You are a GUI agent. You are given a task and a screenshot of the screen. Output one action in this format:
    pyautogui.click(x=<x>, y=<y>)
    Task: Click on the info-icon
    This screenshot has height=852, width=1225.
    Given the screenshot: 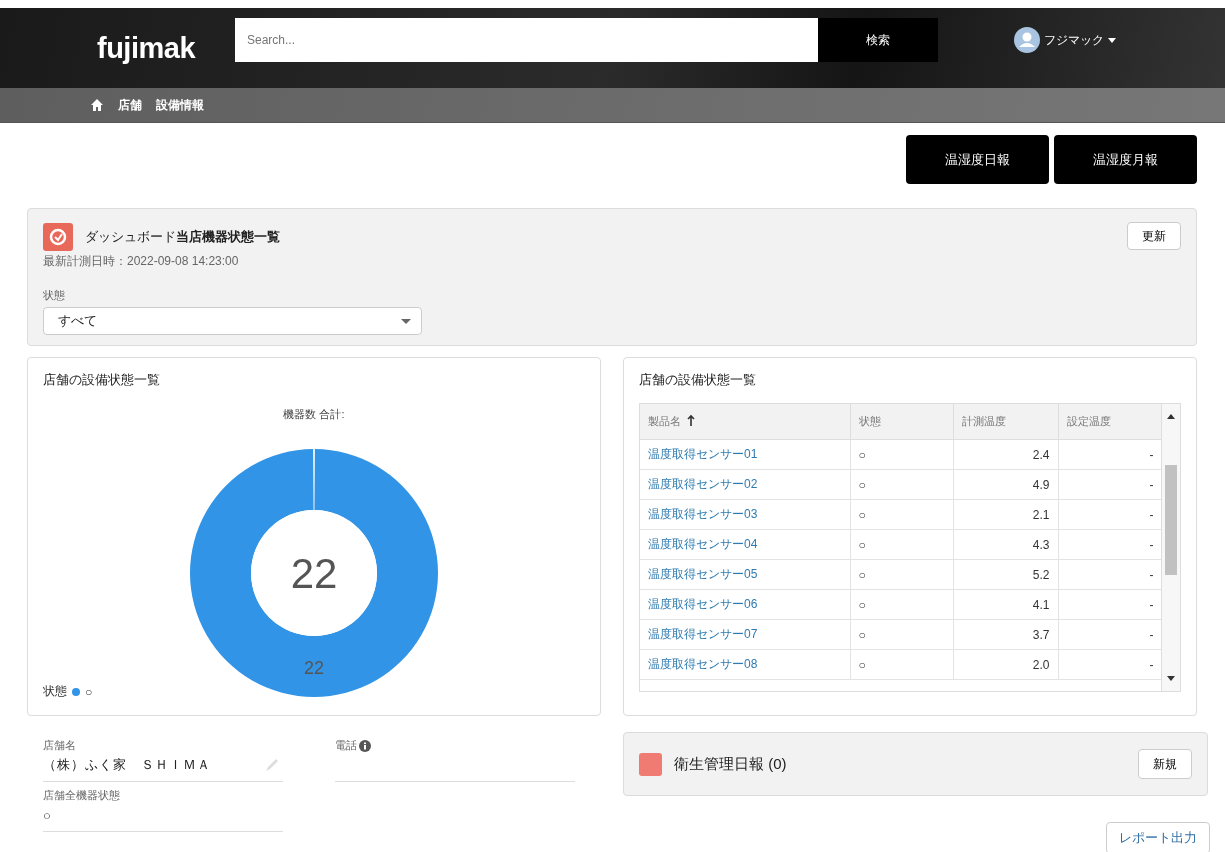 What is the action you would take?
    pyautogui.click(x=365, y=745)
    